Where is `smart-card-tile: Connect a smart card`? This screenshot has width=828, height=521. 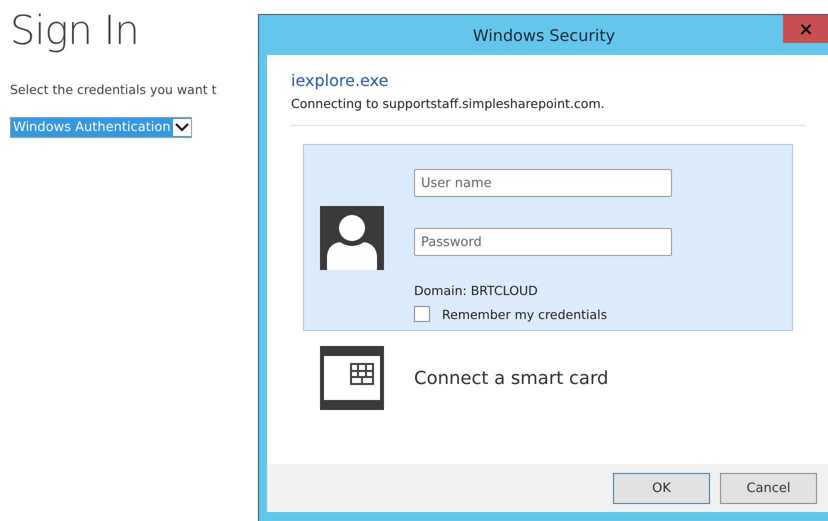
smart-card-tile: Connect a smart card is located at coordinates (548, 378).